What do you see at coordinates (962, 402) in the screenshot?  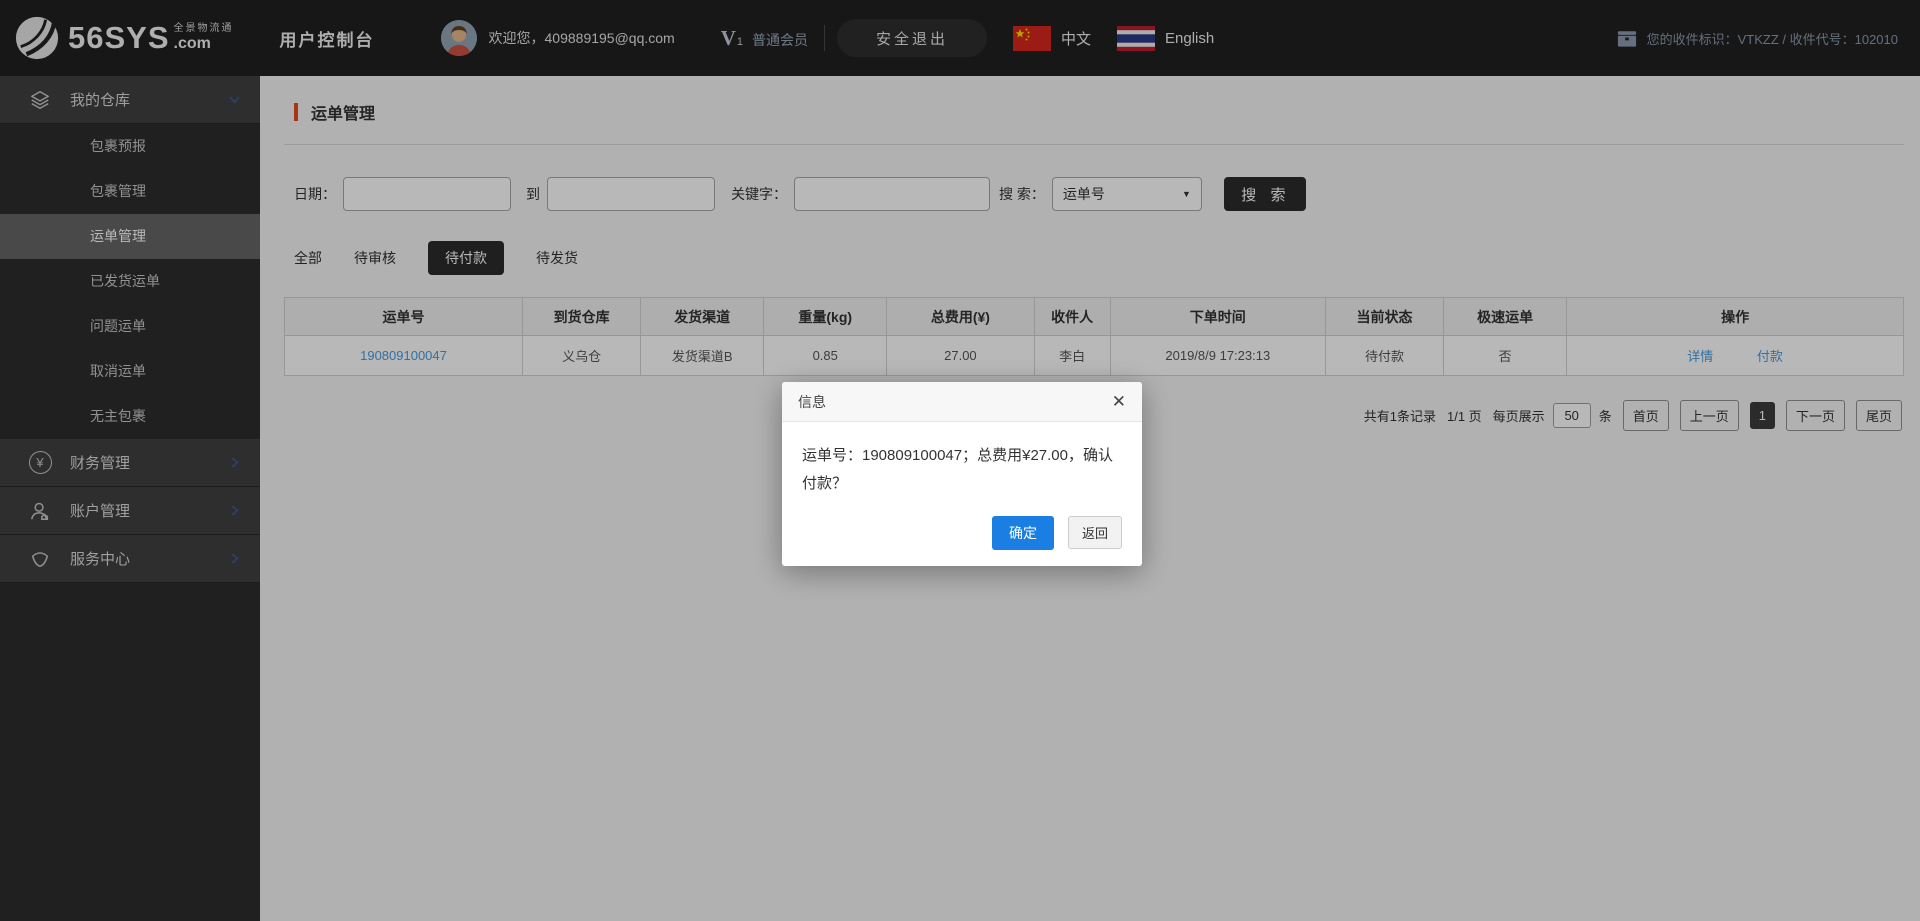 I see `modal-header: 信息 ✕` at bounding box center [962, 402].